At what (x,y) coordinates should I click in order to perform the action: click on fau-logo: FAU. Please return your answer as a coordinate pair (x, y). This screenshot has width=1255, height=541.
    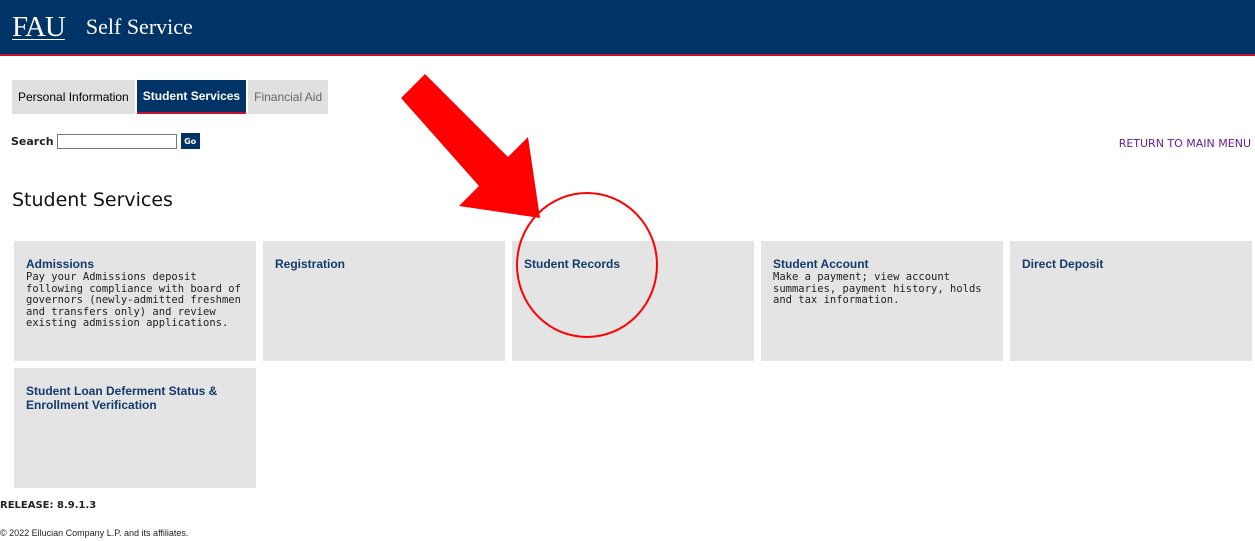
    Looking at the image, I should click on (39, 27).